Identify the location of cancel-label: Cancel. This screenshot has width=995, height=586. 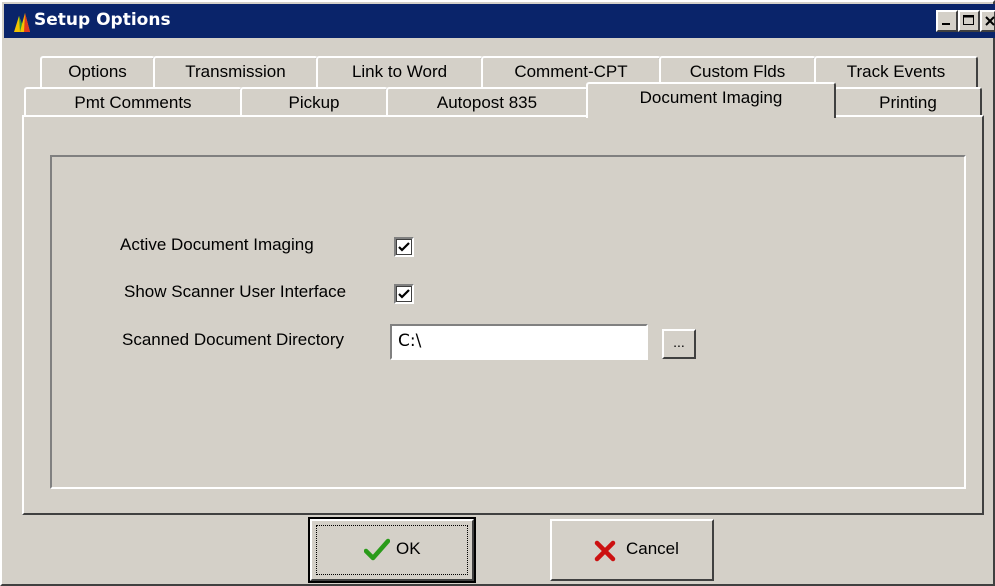
(652, 548).